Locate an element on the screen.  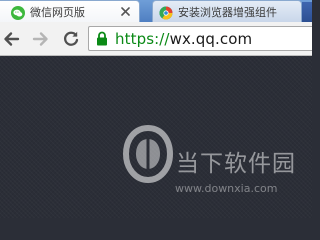
tab-title: 安装浏览器增强组件 is located at coordinates (227, 12).